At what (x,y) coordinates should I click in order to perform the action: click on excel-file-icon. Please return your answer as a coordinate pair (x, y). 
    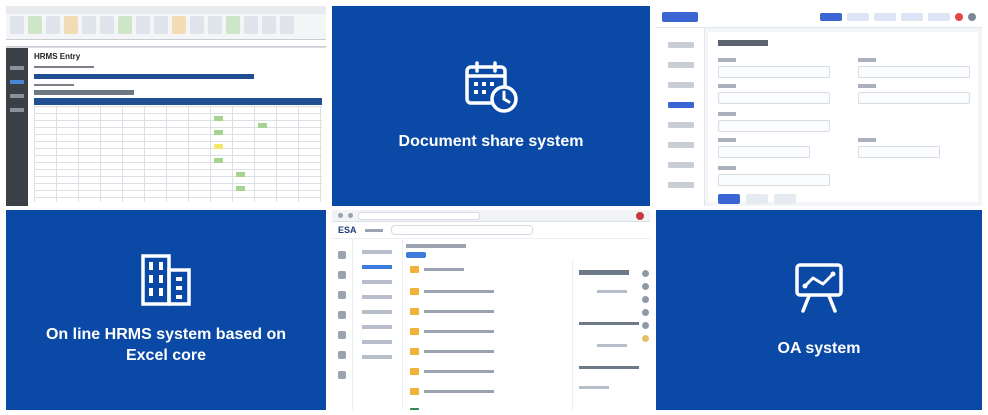
    Looking at the image, I should click on (414, 408).